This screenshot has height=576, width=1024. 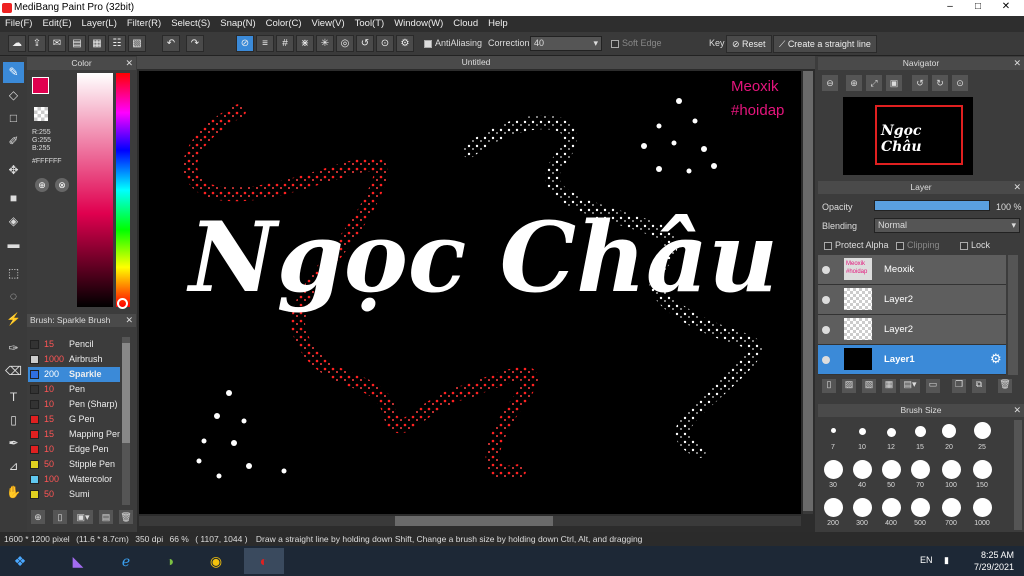 What do you see at coordinates (975, 245) in the screenshot?
I see `lock-checkbox: Lock` at bounding box center [975, 245].